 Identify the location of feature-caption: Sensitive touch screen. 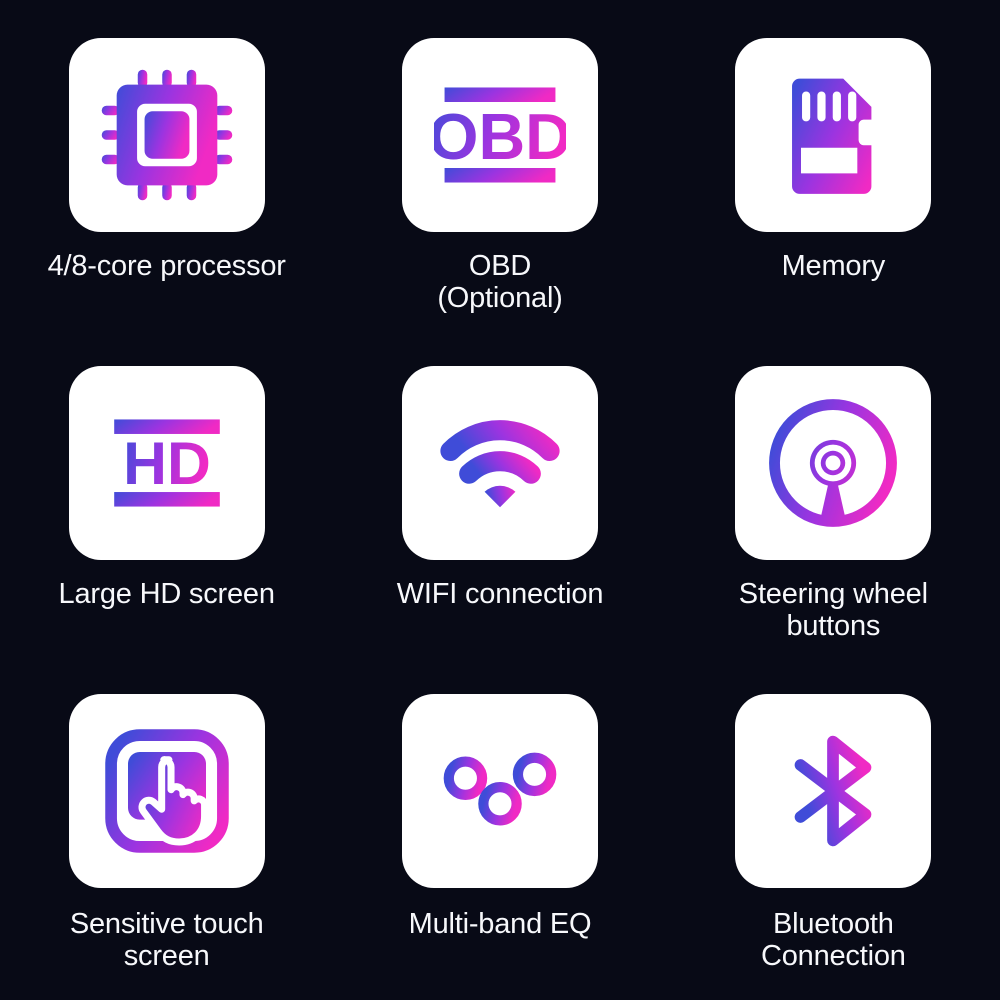
(166, 940).